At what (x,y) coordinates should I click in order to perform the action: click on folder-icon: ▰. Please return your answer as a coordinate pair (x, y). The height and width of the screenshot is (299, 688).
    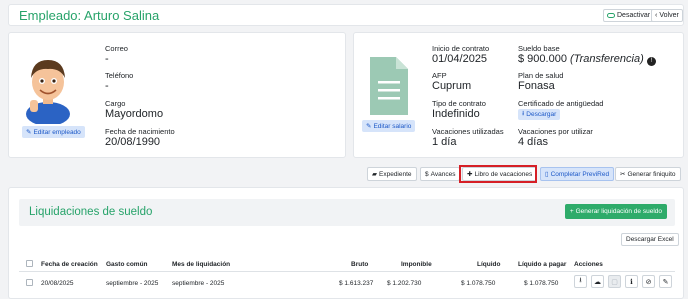
    Looking at the image, I should click on (374, 174).